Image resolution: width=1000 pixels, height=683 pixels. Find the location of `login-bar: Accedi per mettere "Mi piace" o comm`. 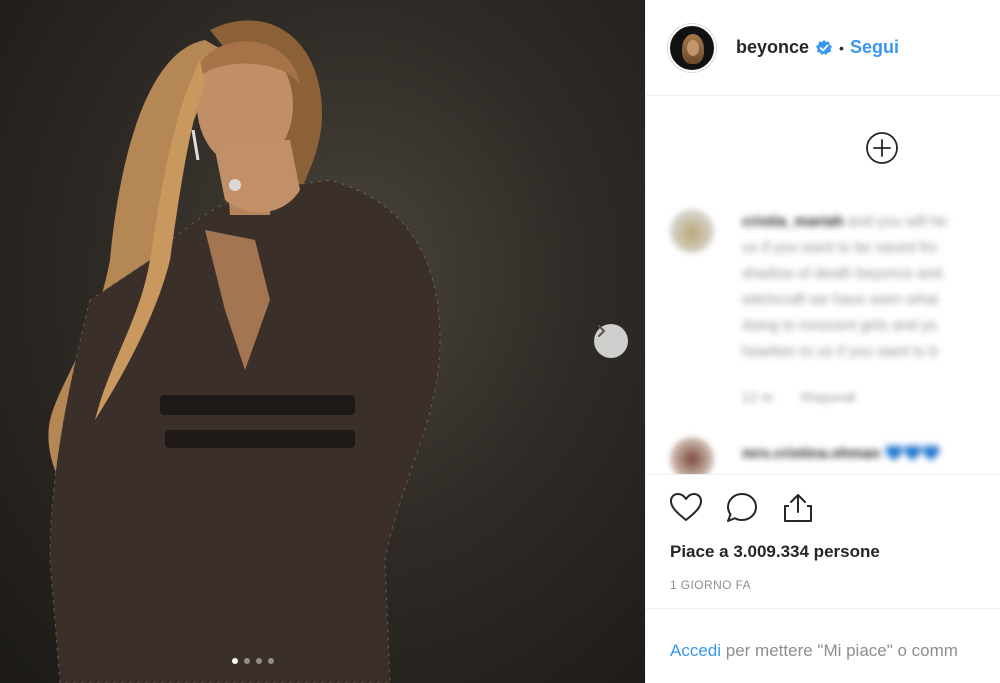

login-bar: Accedi per mettere "Mi piace" o comm is located at coordinates (823, 645).